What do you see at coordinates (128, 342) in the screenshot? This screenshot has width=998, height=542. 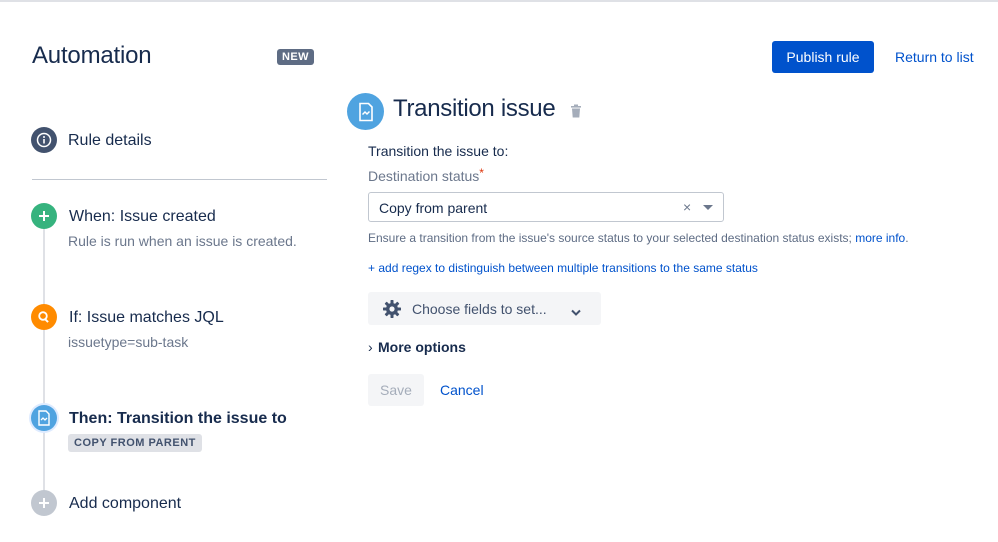 I see `sidebar-step-condition-desc: issuetype=sub-task` at bounding box center [128, 342].